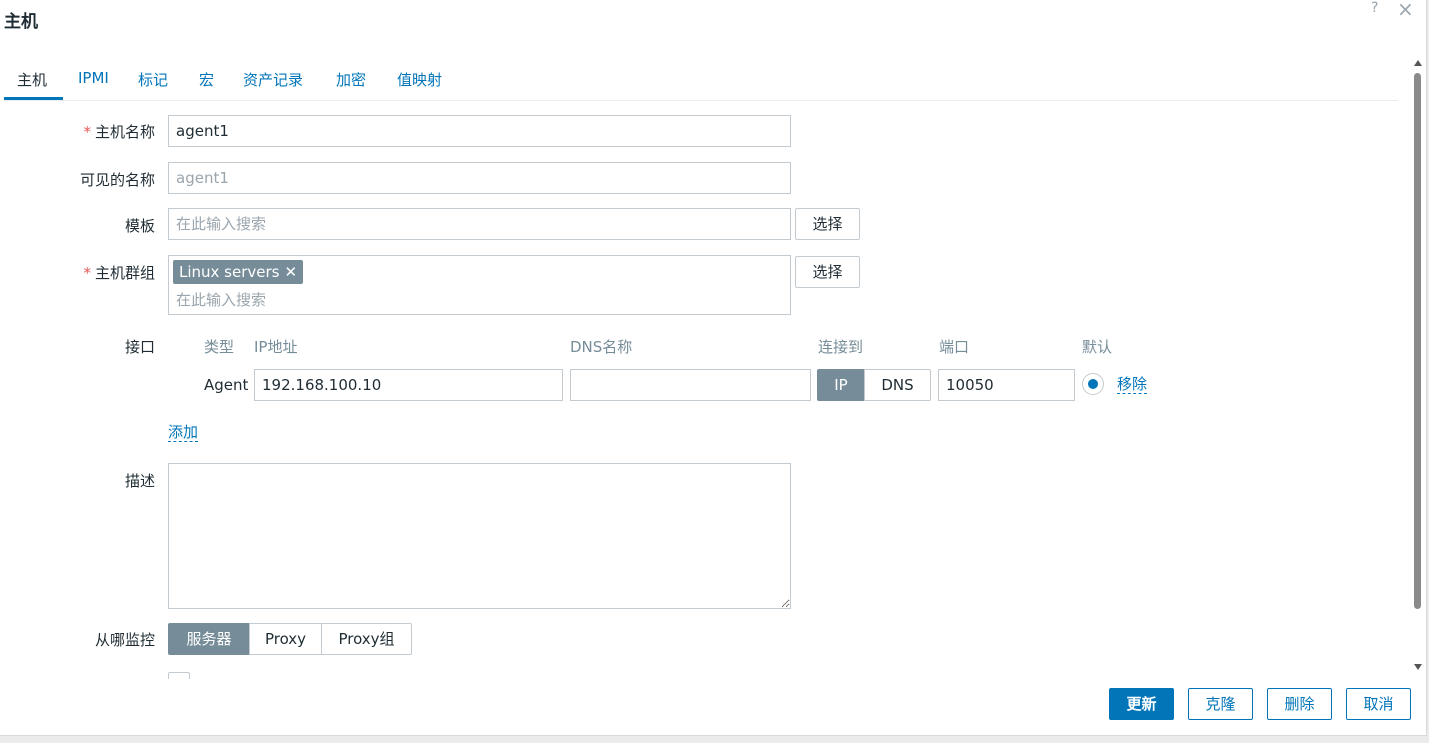 The image size is (1429, 743). Describe the element at coordinates (1418, 667) in the screenshot. I see `scroll-down-icon` at that location.